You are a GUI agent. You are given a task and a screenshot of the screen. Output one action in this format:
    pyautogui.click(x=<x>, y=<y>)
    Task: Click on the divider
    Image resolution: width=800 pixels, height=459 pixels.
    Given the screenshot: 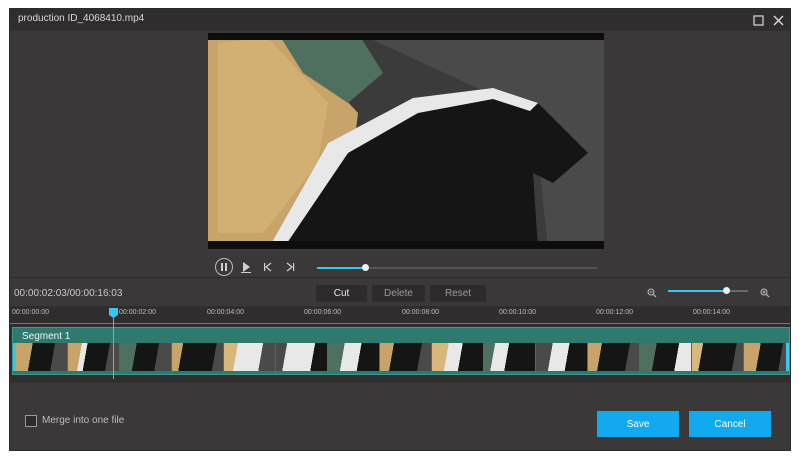 What is the action you would take?
    pyautogui.click(x=400, y=277)
    